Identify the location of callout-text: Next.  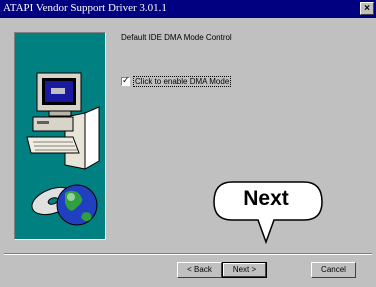
(266, 198).